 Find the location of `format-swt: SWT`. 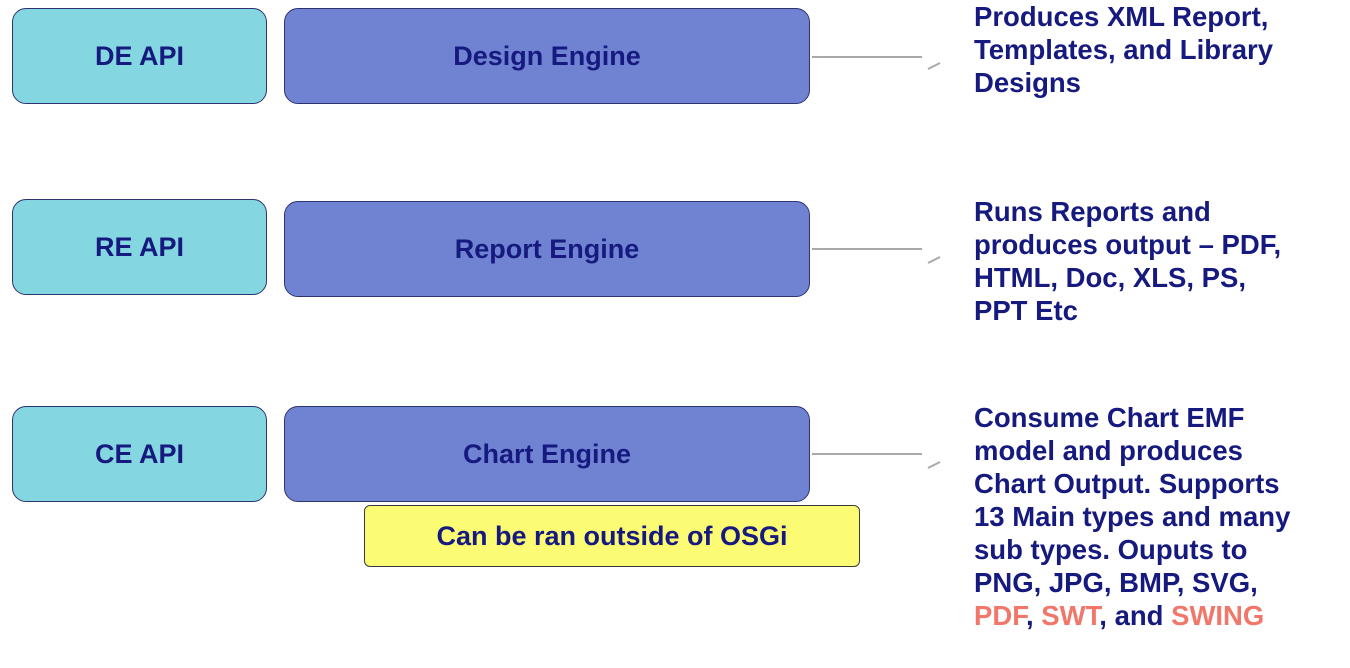

format-swt: SWT is located at coordinates (1070, 615).